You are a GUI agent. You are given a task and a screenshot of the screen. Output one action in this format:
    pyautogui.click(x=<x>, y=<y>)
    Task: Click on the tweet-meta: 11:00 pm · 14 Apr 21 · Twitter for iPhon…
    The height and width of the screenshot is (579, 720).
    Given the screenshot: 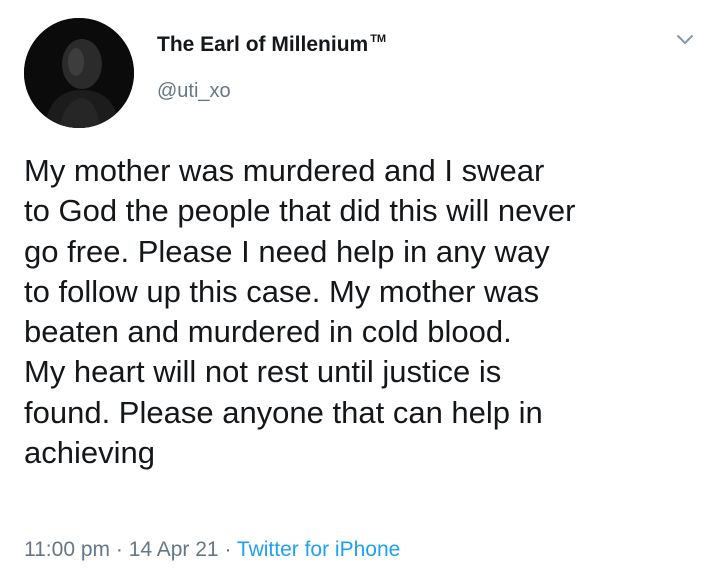 What is the action you would take?
    pyautogui.click(x=212, y=550)
    